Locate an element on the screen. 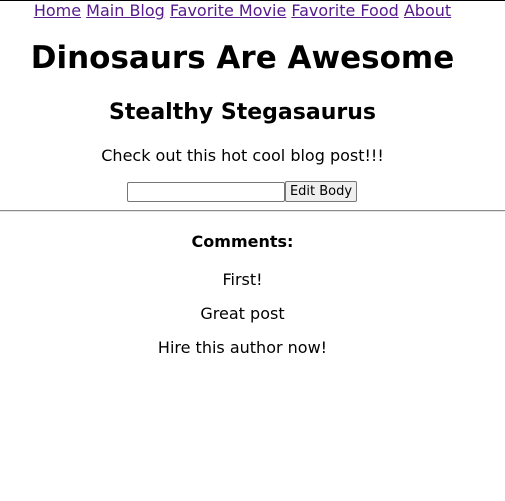 The width and height of the screenshot is (505, 501). horizontal-divider is located at coordinates (252, 211).